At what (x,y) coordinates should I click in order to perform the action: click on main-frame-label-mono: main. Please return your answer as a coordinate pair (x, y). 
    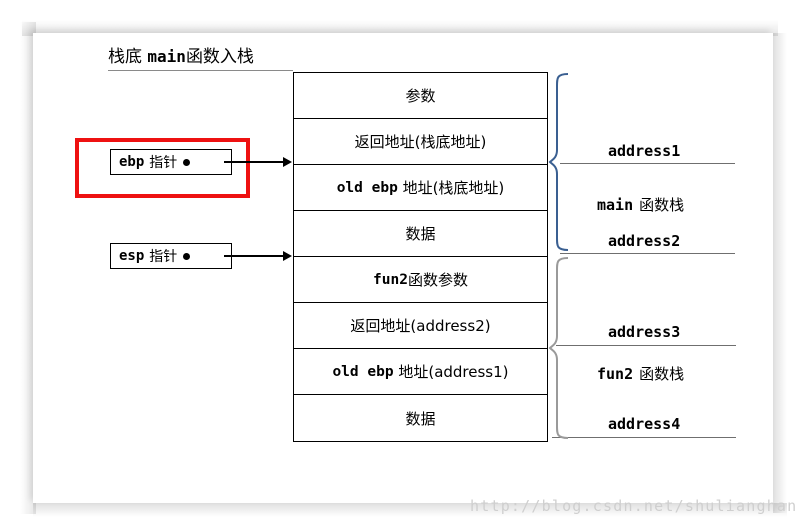
    Looking at the image, I should click on (615, 205).